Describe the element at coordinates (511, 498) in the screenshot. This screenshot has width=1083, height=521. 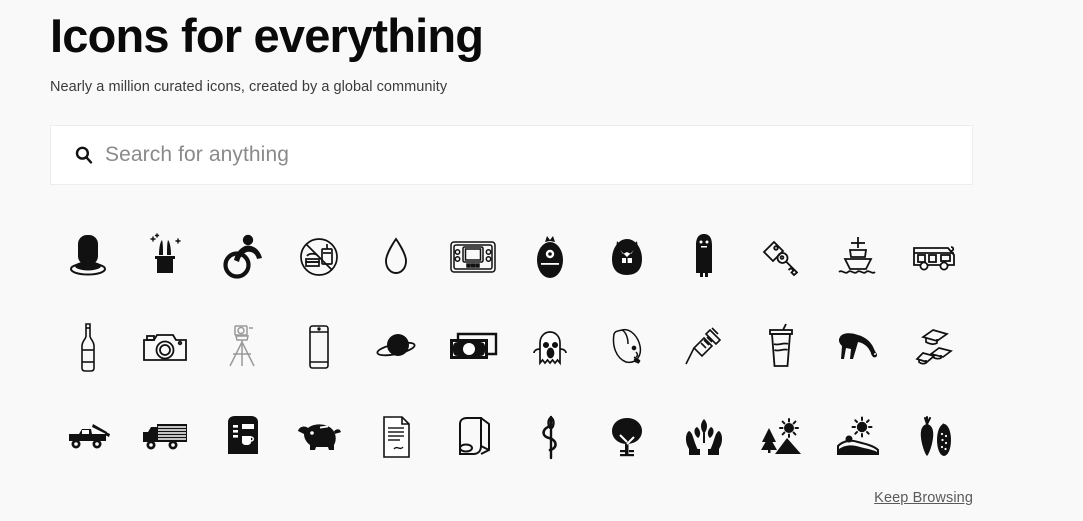
I see `footer: Keep Browsing` at that location.